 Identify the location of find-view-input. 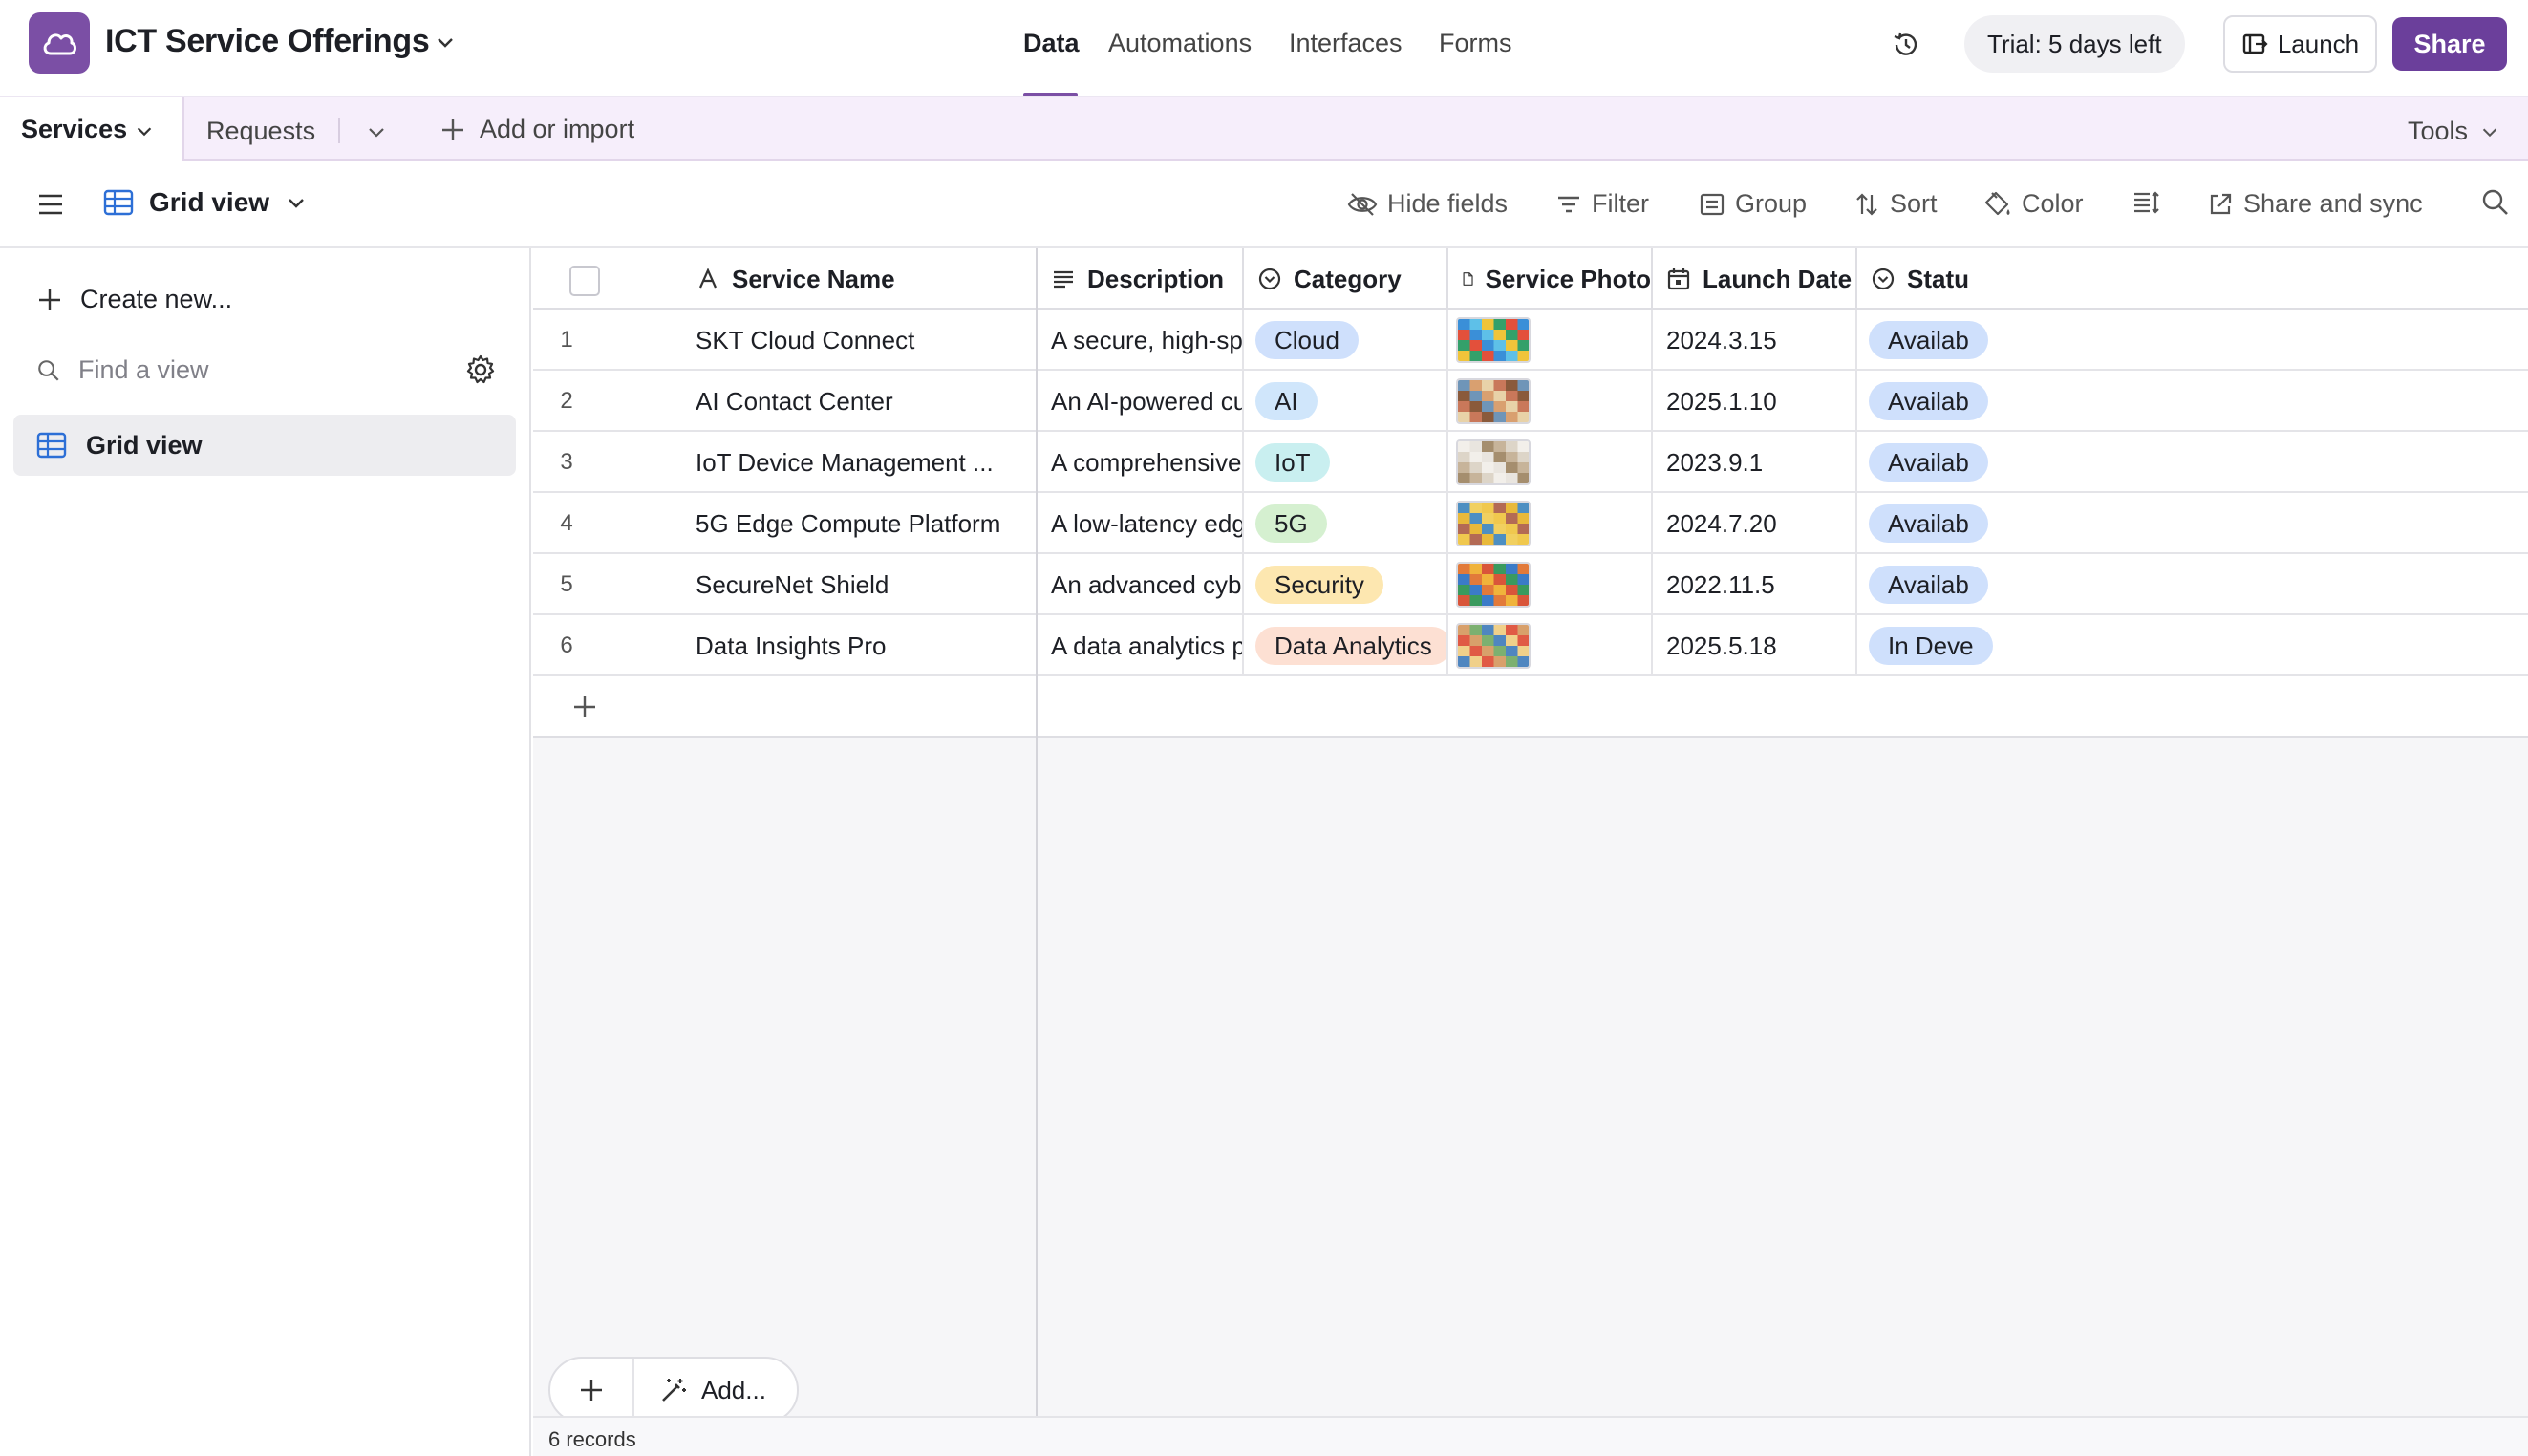
(250, 370).